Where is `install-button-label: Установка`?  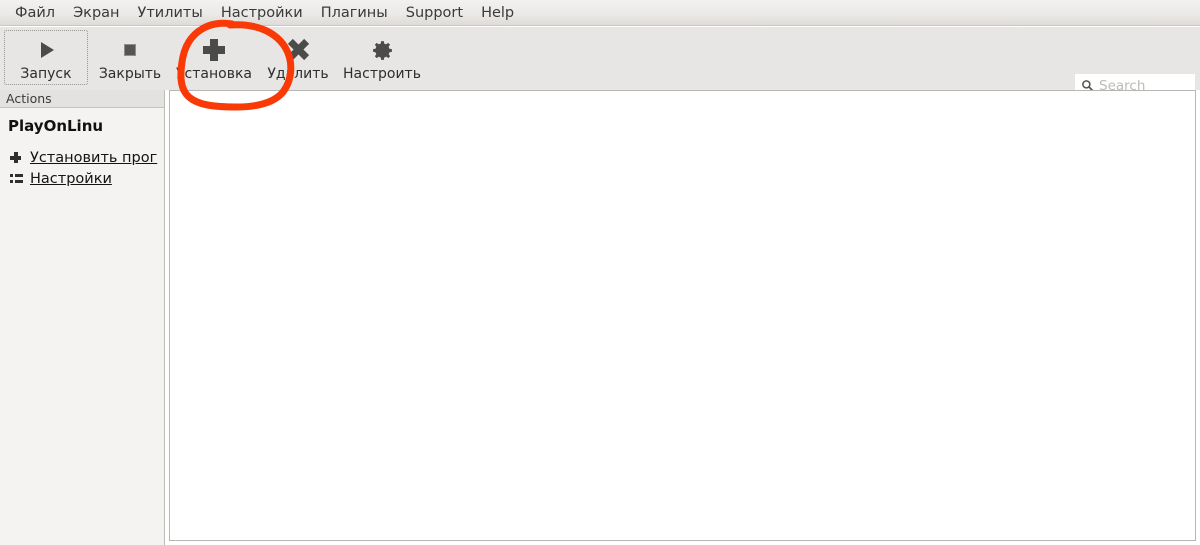
install-button-label: Установка is located at coordinates (214, 74).